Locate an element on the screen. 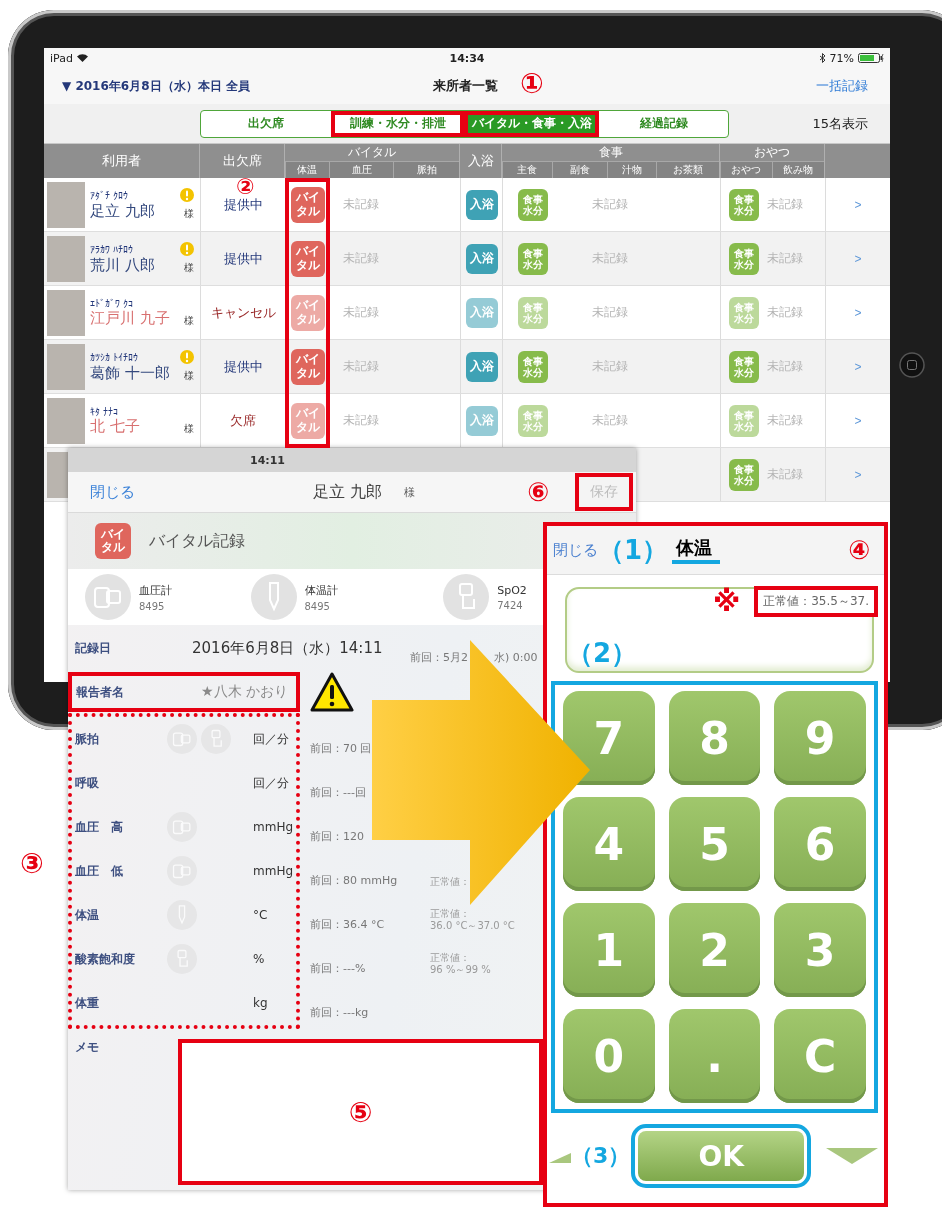  segment-tab: 経過記録 is located at coordinates (663, 123).